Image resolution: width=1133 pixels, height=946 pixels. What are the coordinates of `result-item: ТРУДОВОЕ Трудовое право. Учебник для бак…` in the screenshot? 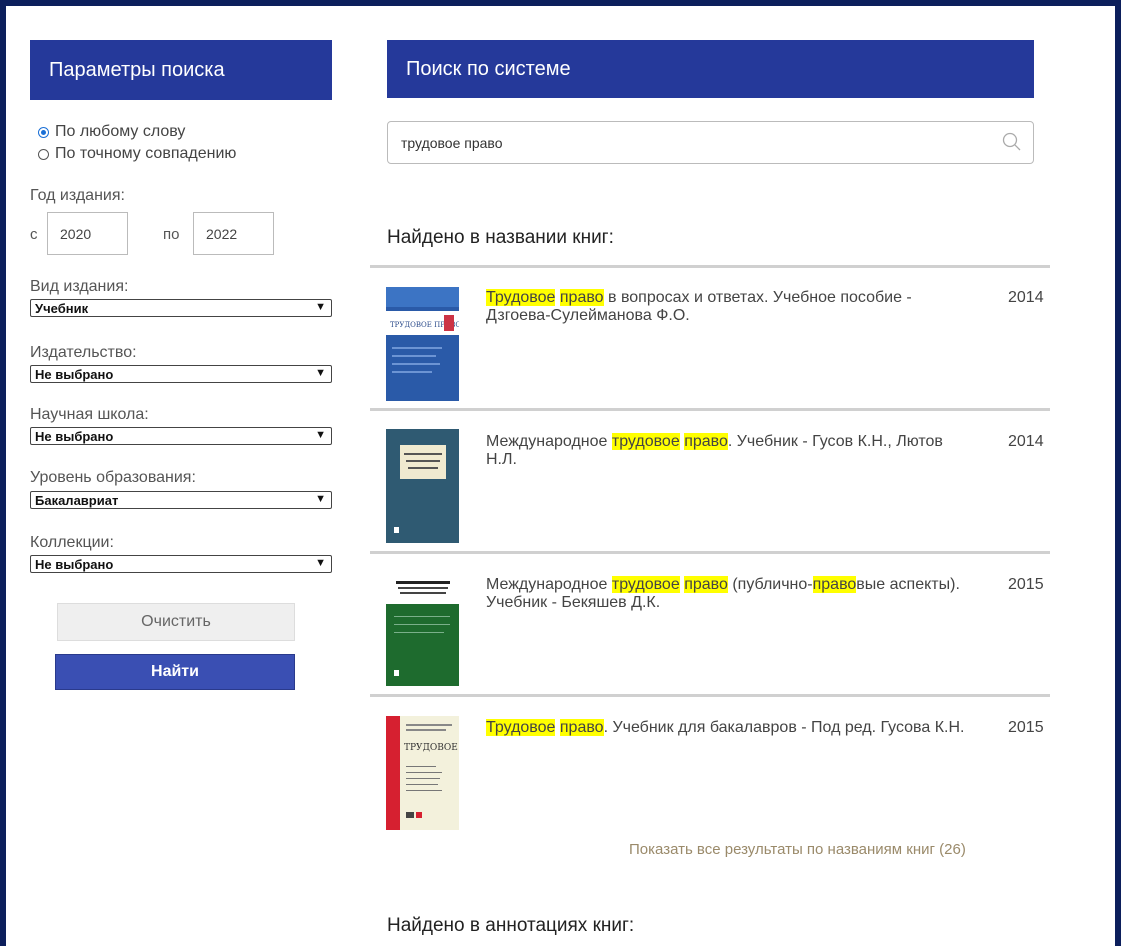 It's located at (710, 765).